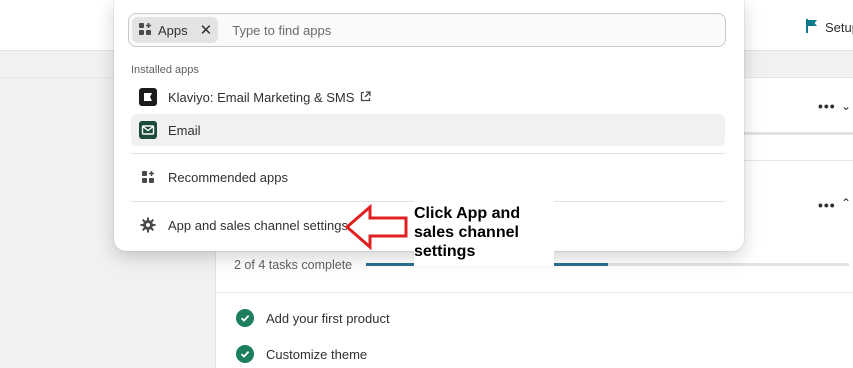 The width and height of the screenshot is (853, 368). Describe the element at coordinates (428, 97) in the screenshot. I see `app-item-klaviyo: Klaviyo: Email Marketing & SMS` at that location.